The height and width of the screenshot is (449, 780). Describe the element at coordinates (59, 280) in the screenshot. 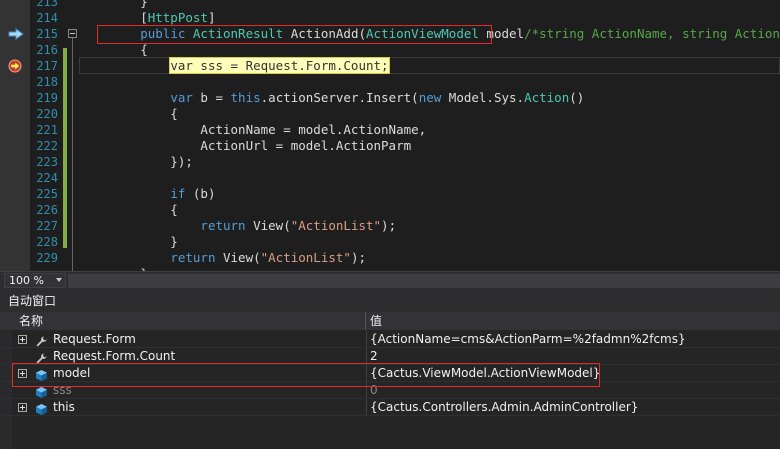

I see `chevron-down-icon` at that location.